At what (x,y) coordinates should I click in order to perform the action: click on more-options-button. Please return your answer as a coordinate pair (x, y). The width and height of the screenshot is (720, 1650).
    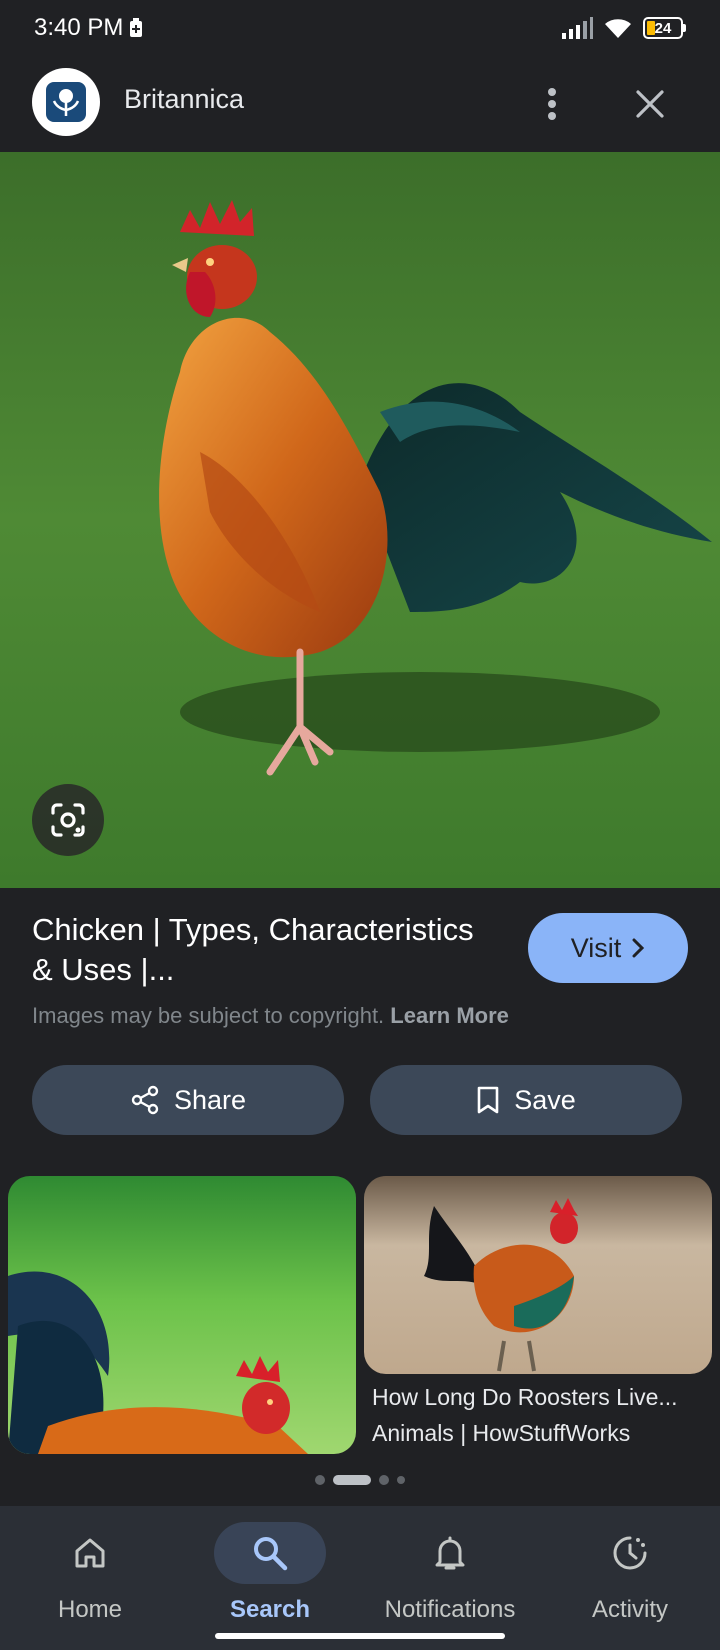
    Looking at the image, I should click on (552, 104).